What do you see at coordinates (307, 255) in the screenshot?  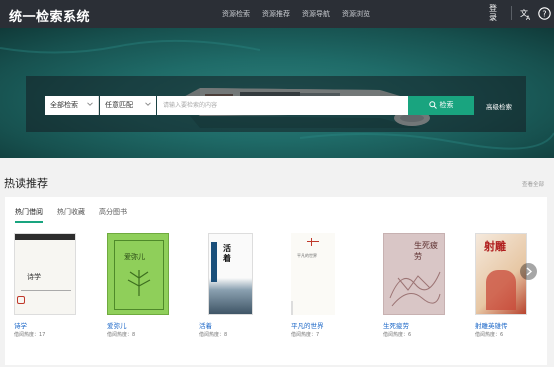 I see `book-cover-title: 平凡的世界` at bounding box center [307, 255].